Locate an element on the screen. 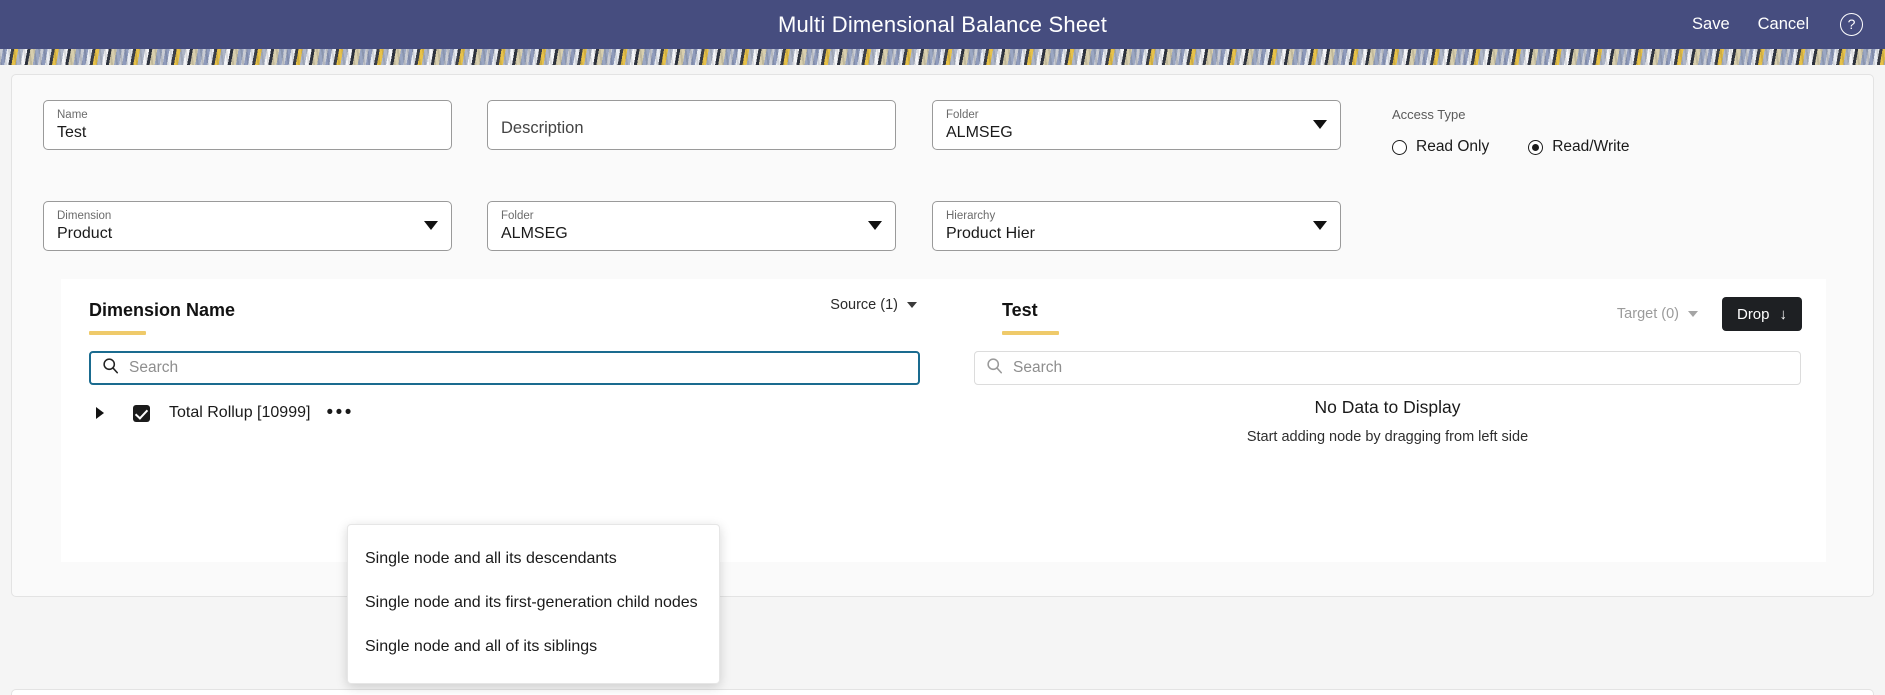 The width and height of the screenshot is (1885, 695). target-panel-accent-underline is located at coordinates (1030, 333).